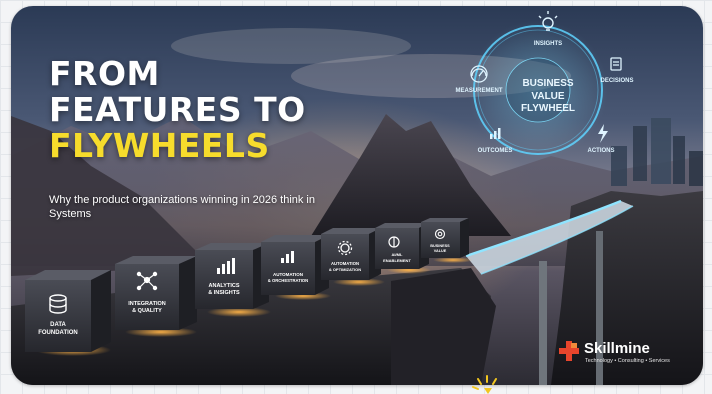  What do you see at coordinates (569, 351) in the screenshot?
I see `skillmine-mark-icon` at bounding box center [569, 351].